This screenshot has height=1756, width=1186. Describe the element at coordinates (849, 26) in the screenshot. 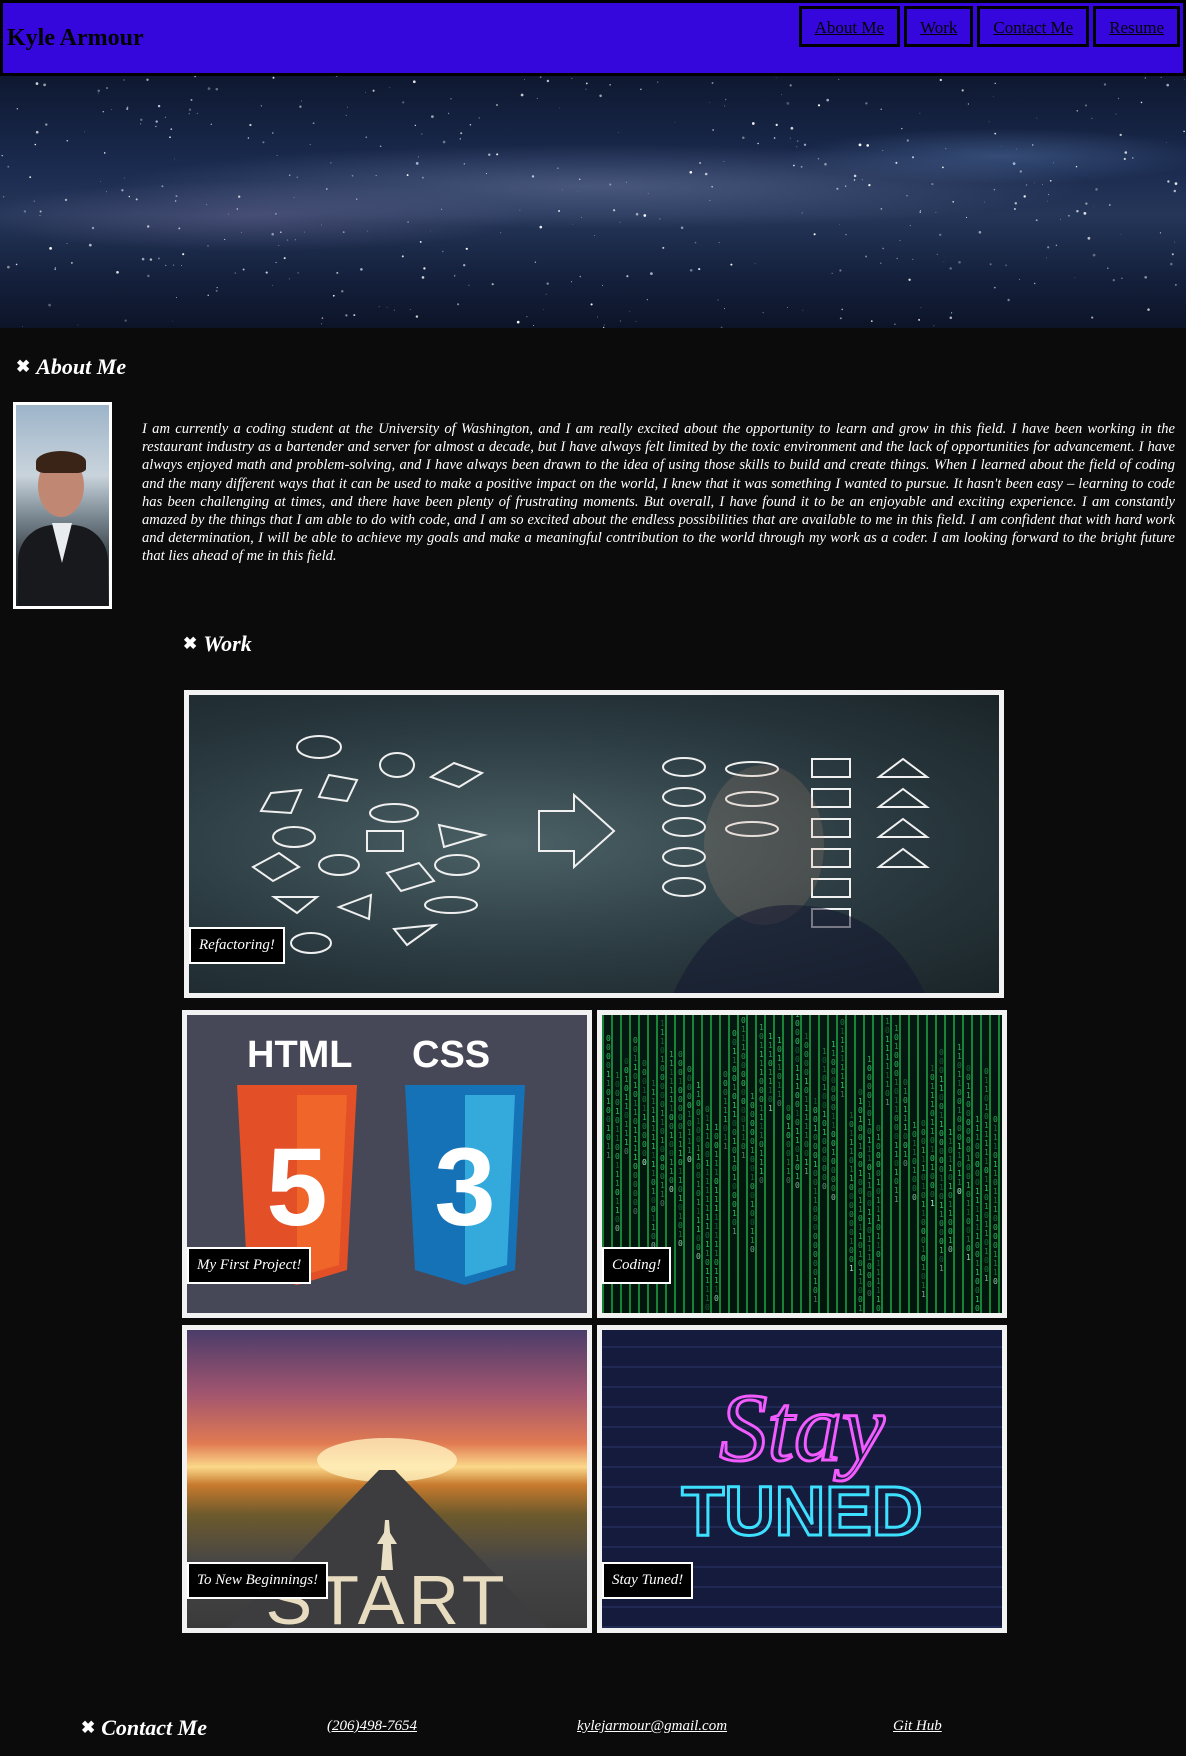

I see `nav-about-me: About Me` at that location.